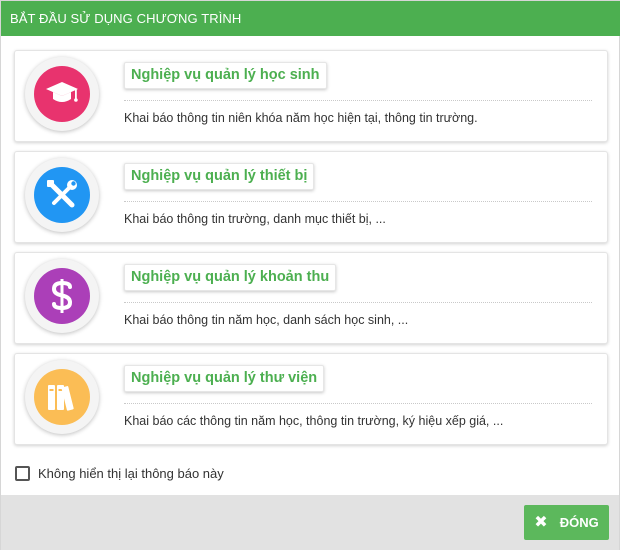  I want to click on dollar-icon, so click(62, 296).